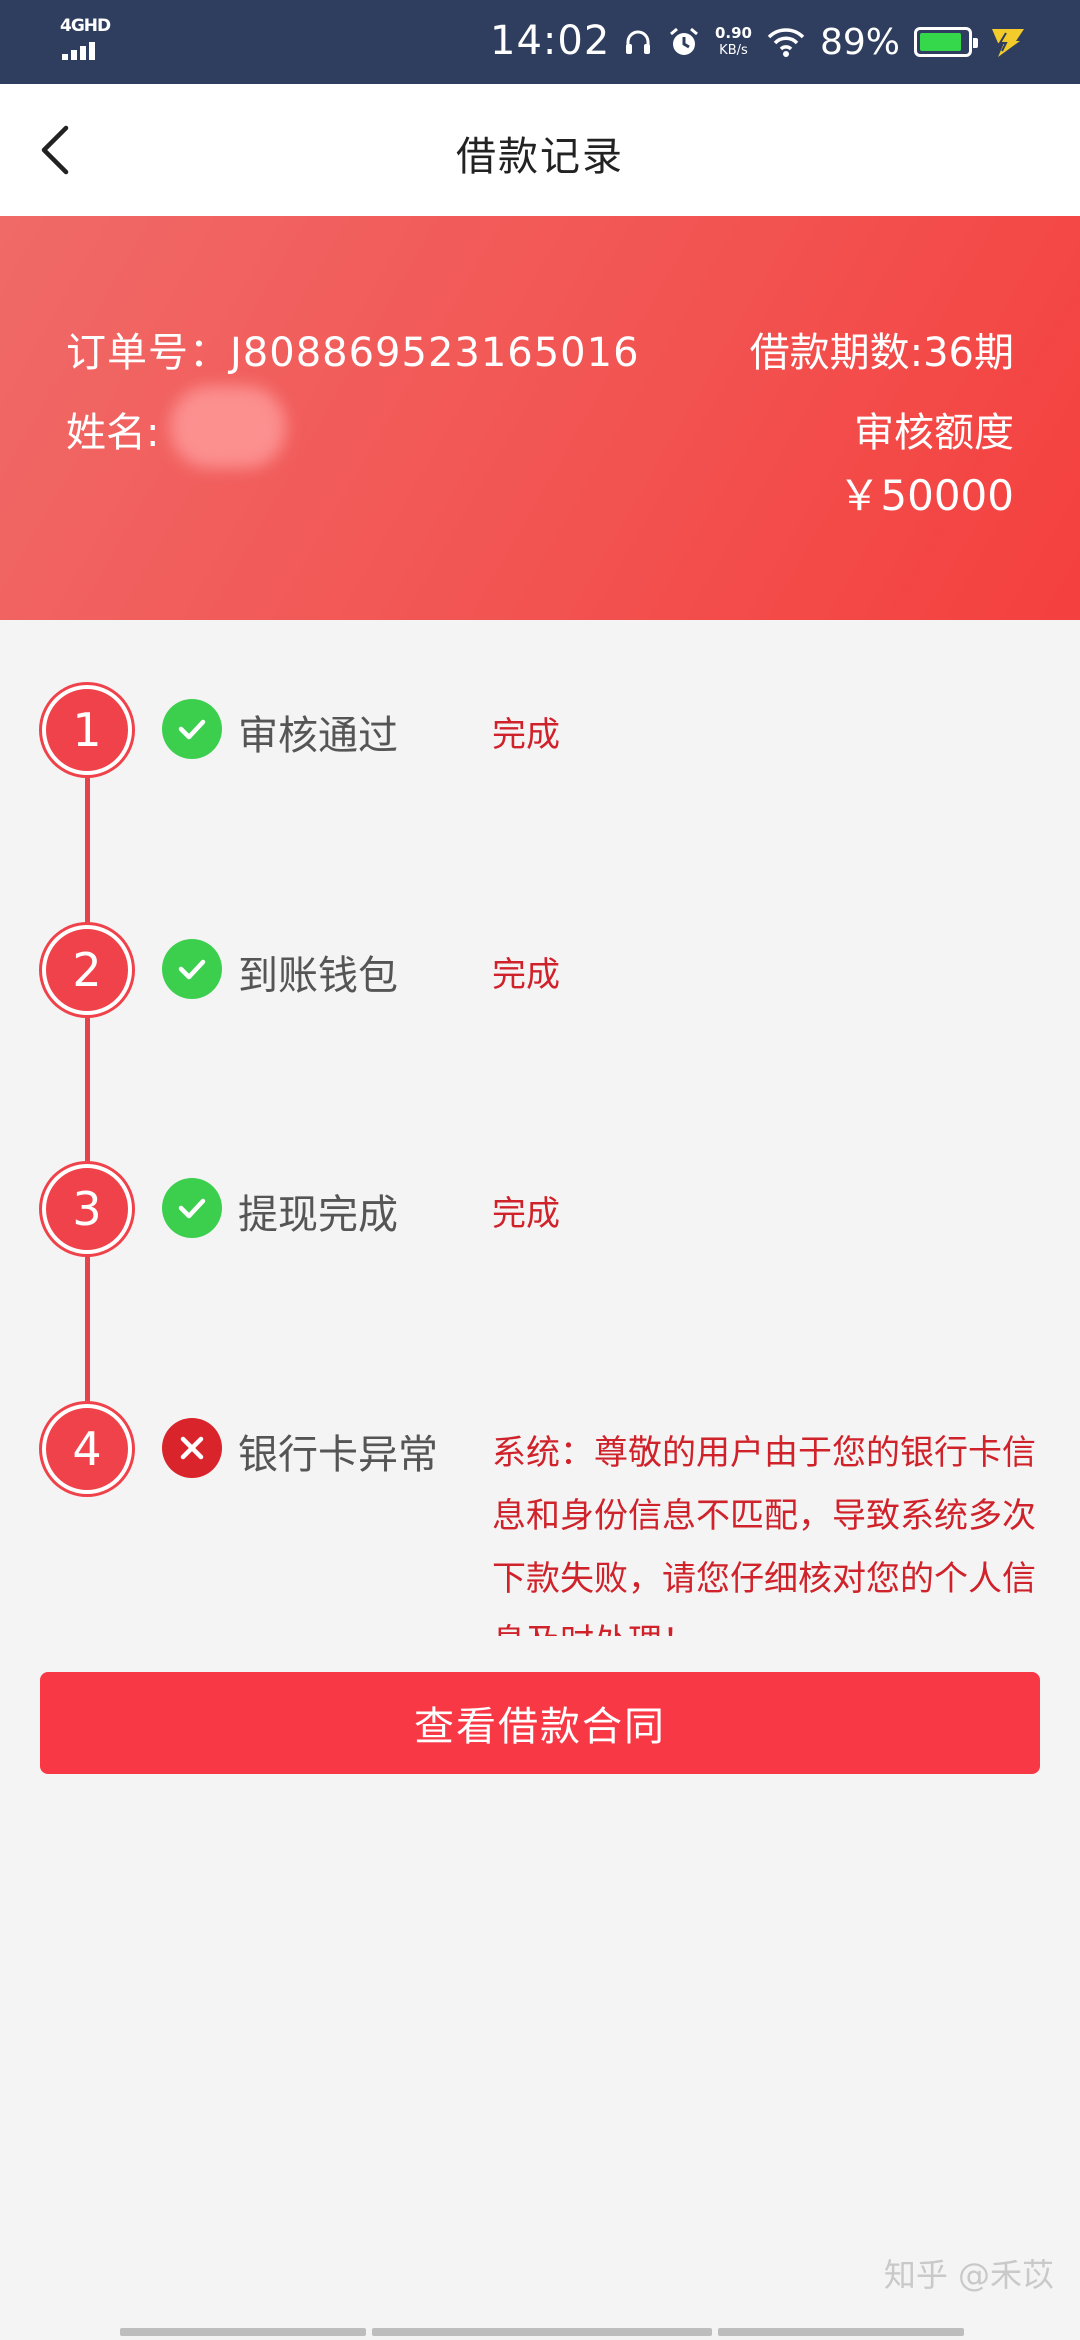 Image resolution: width=1080 pixels, height=2340 pixels. Describe the element at coordinates (975, 43) in the screenshot. I see `battery-nub` at that location.